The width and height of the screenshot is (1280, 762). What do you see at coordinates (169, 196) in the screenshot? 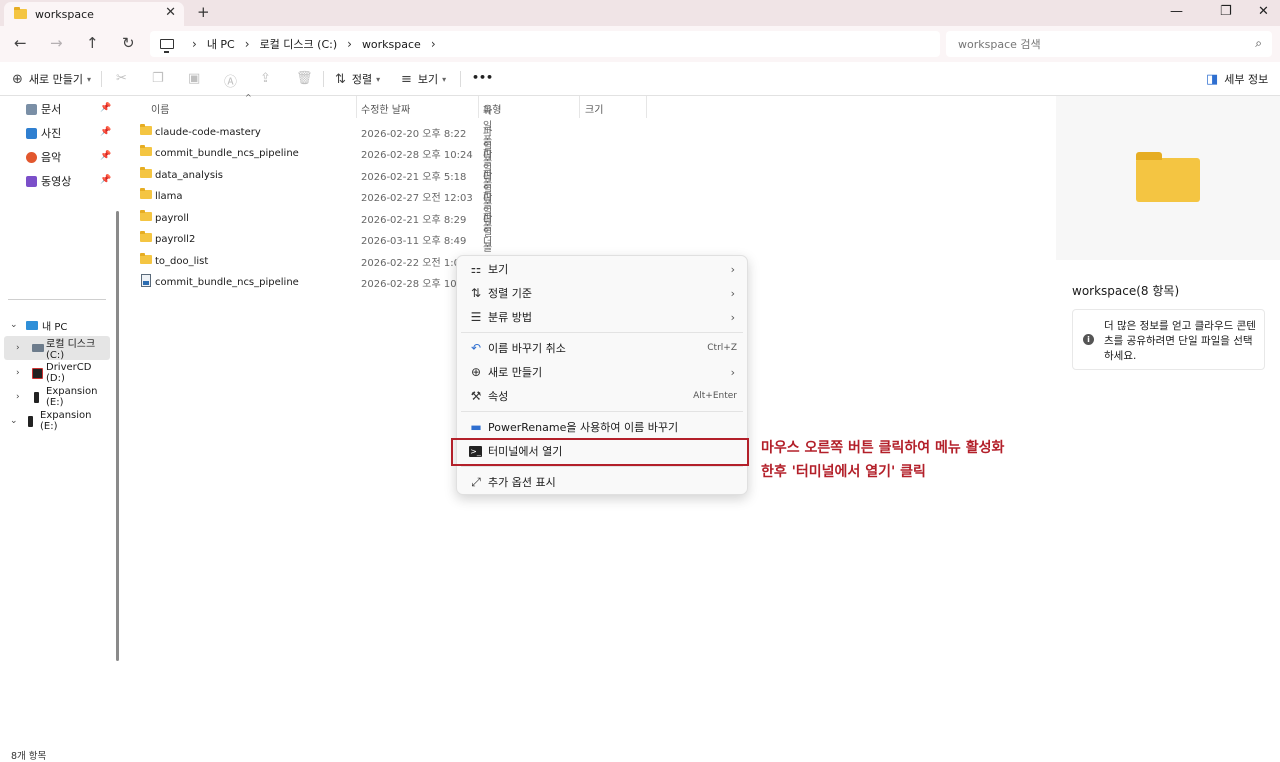
I see `file-name: llama` at bounding box center [169, 196].